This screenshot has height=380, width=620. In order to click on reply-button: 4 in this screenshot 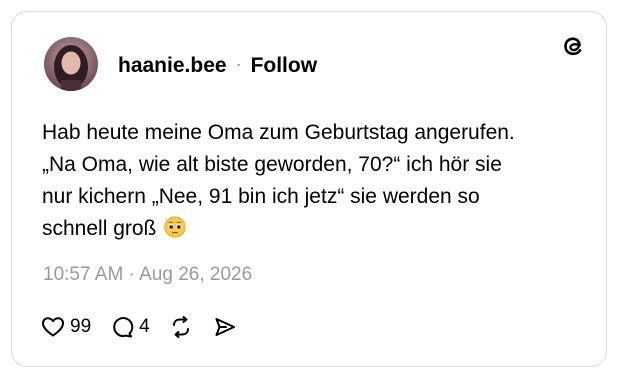, I will do `click(129, 327)`.